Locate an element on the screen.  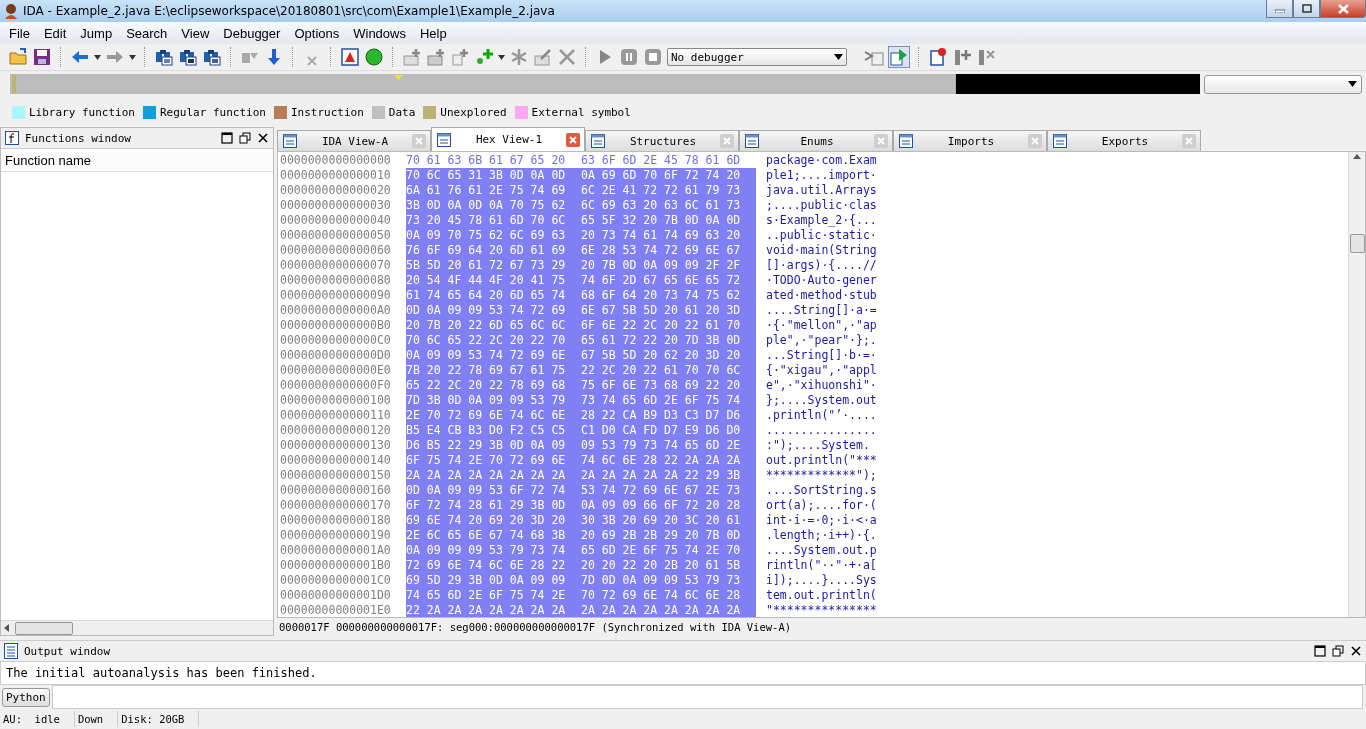
address: 0000000000000150 is located at coordinates (336, 475).